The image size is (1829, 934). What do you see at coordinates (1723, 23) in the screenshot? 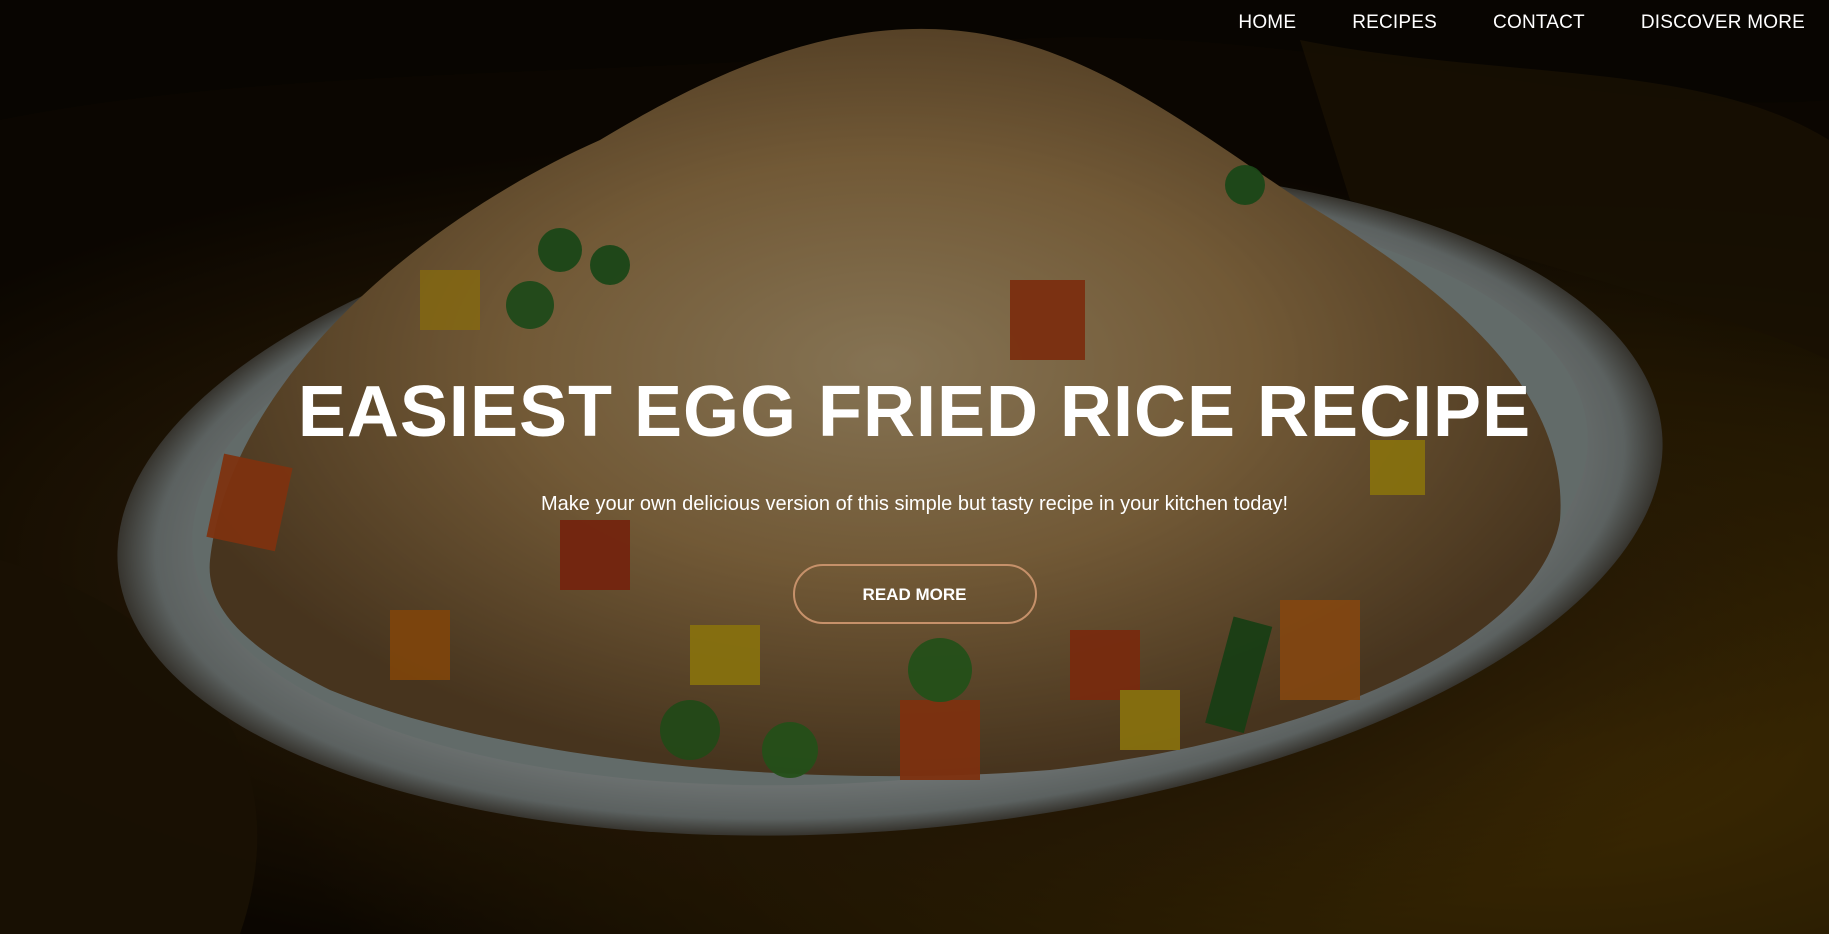
I see `nav-discover-more-link: DISCOVER MORE` at bounding box center [1723, 23].